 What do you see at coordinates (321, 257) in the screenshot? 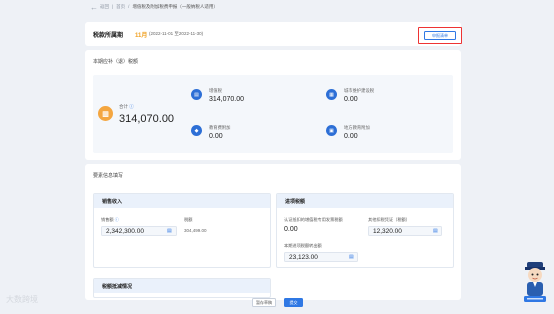
I see `transfer-tax-input: 23,123.00` at bounding box center [321, 257].